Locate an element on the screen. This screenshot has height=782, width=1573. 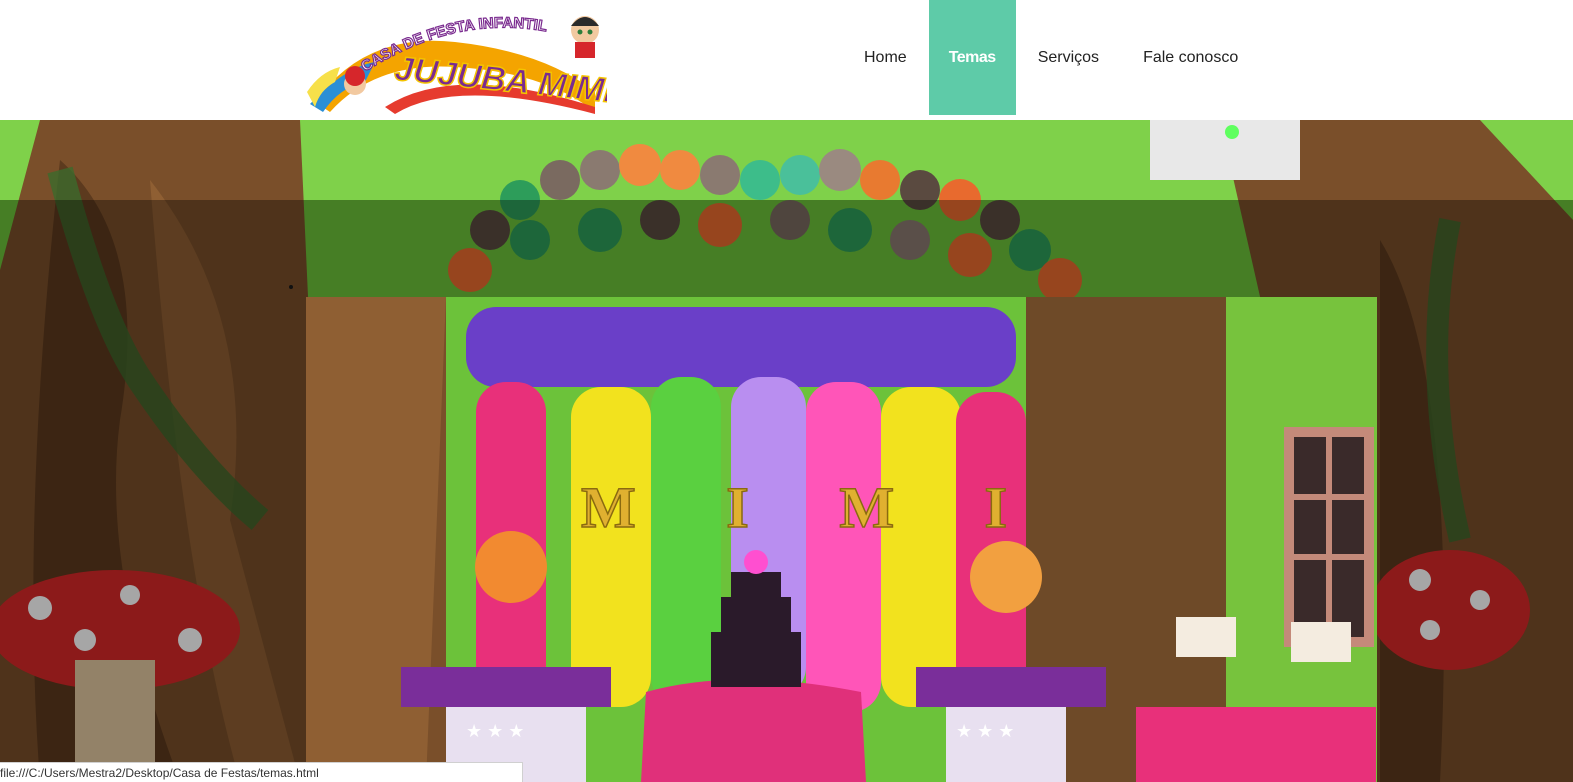
logo-image: CASA DE FESTA INFANTIL JUJUBA MIMI is located at coordinates (462, 64).